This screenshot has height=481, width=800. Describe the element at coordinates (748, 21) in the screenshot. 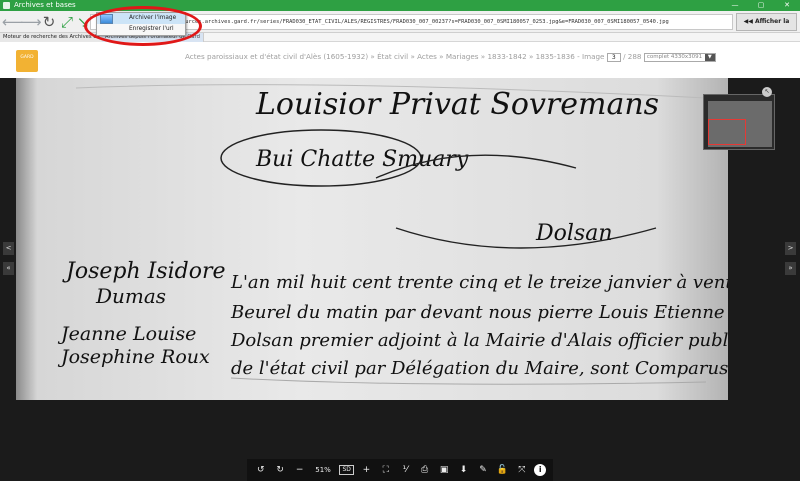

I see `double-chevron-left-icon: ◀◀` at that location.